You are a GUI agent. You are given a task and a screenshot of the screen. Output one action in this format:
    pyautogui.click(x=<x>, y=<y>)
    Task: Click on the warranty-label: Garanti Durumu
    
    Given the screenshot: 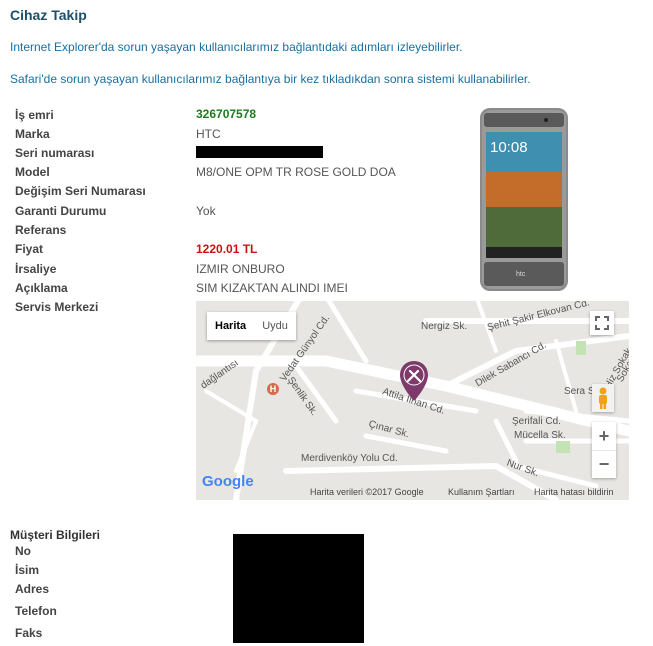 What is the action you would take?
    pyautogui.click(x=61, y=211)
    